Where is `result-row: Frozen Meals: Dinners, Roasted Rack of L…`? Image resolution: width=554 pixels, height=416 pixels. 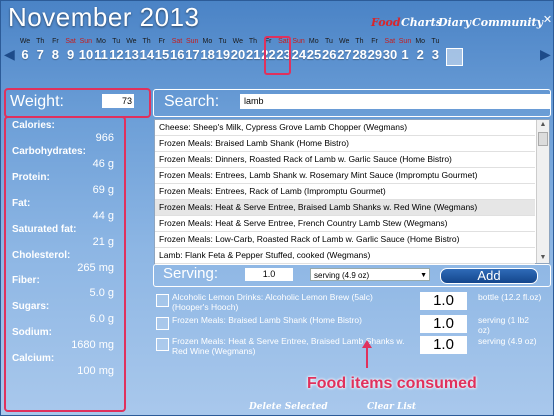
result-row: Frozen Meals: Dinners, Roasted Rack of L… is located at coordinates (345, 160).